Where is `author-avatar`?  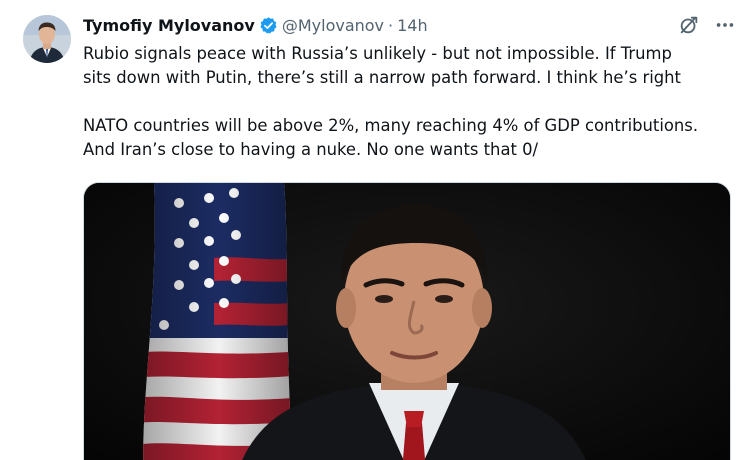 author-avatar is located at coordinates (47, 39).